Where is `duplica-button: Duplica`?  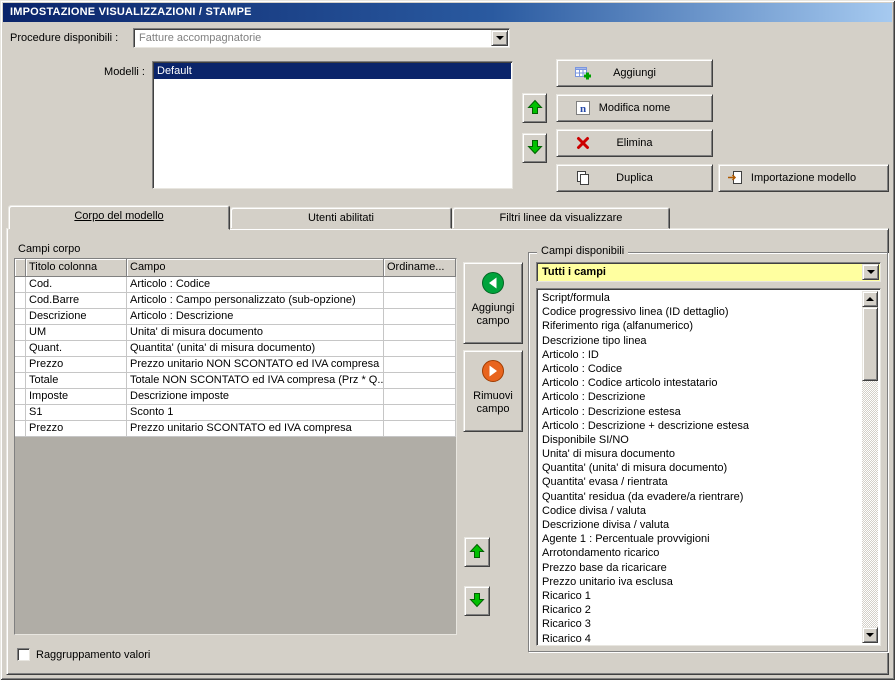
duplica-button: Duplica is located at coordinates (634, 178).